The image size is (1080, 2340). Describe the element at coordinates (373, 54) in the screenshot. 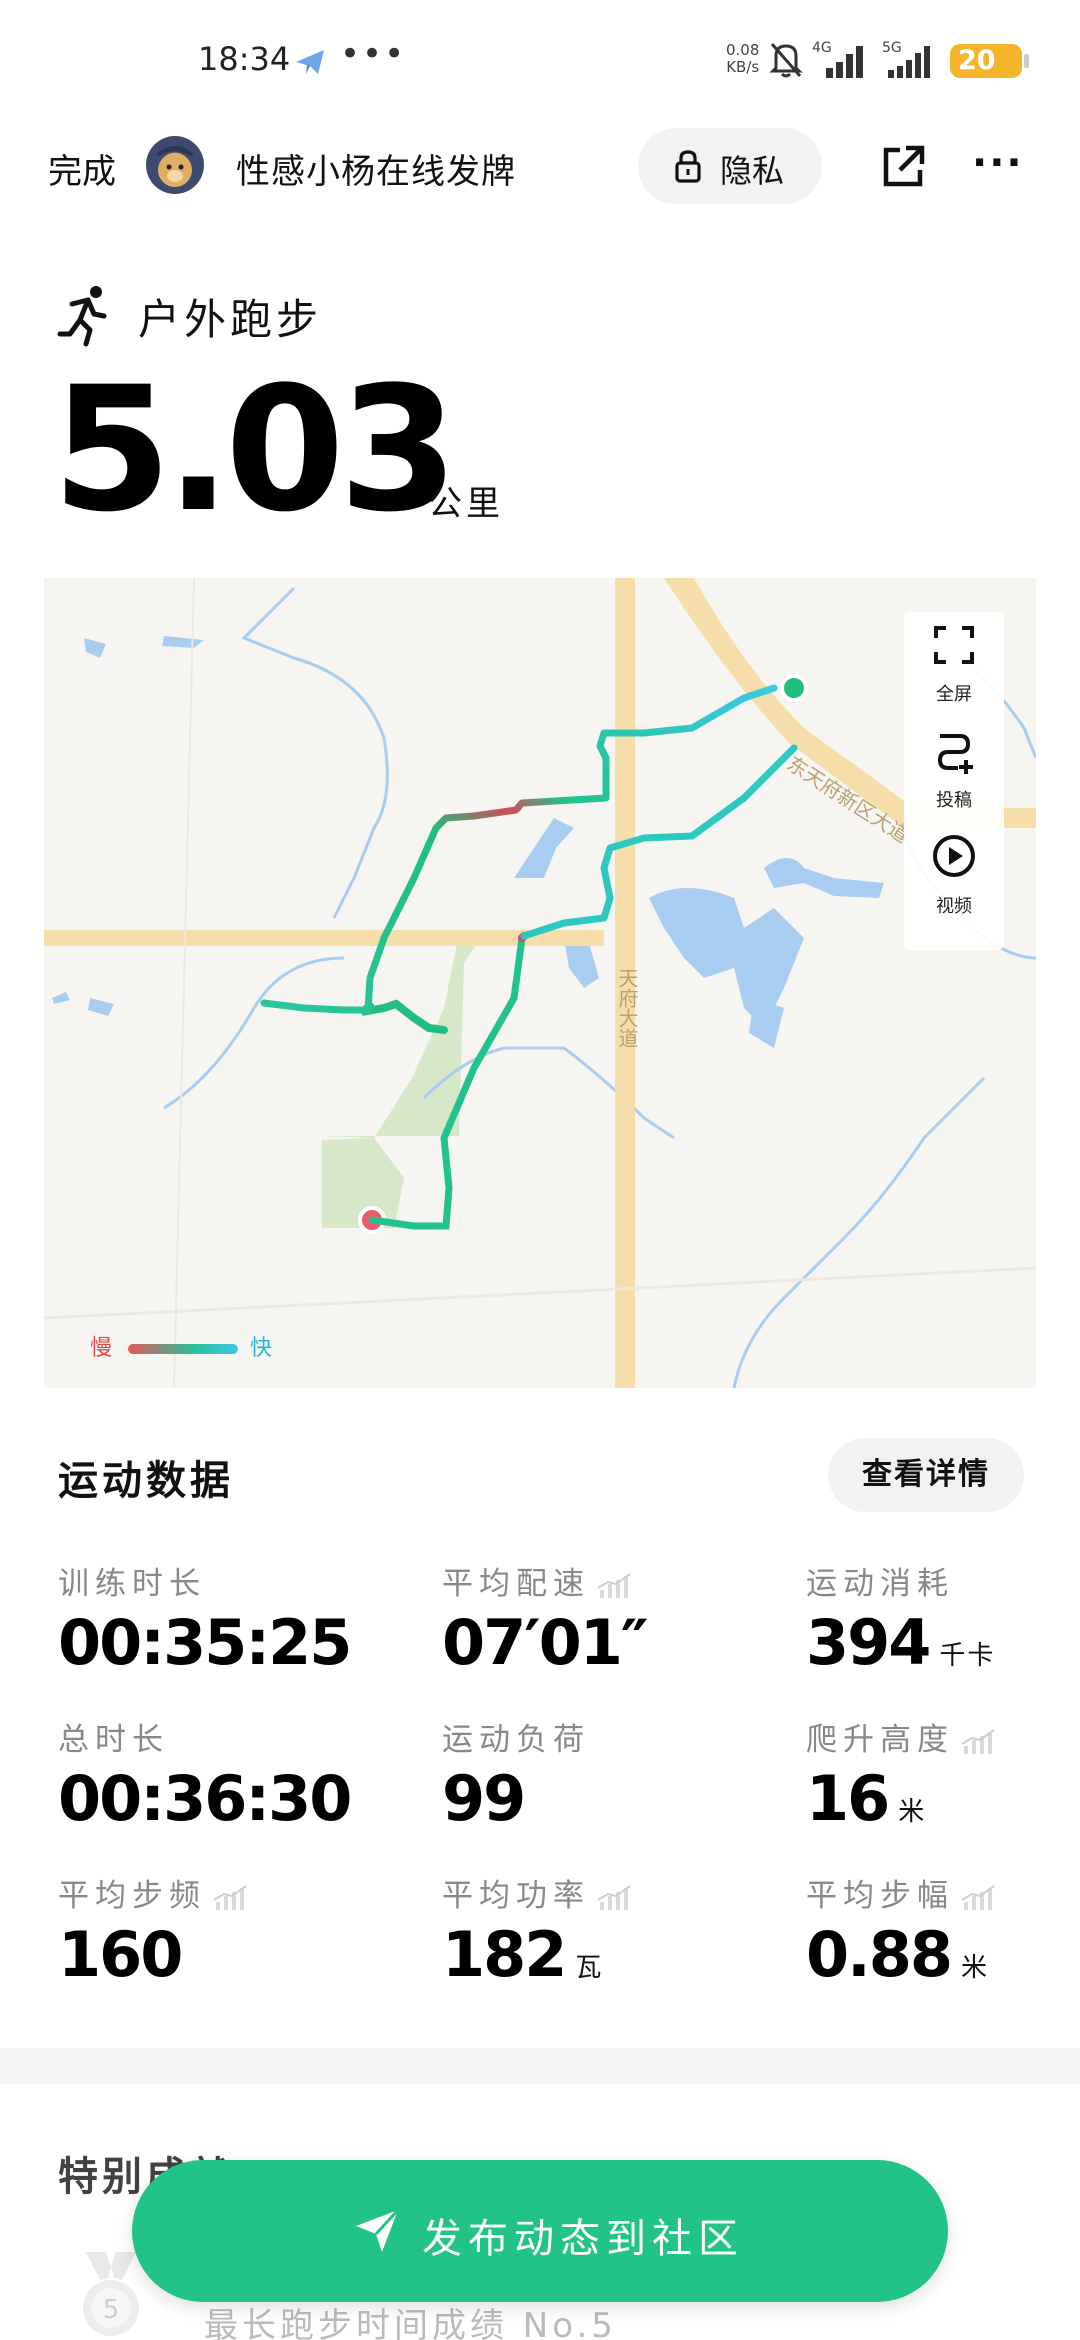

I see `more-dots-icon: •••` at that location.